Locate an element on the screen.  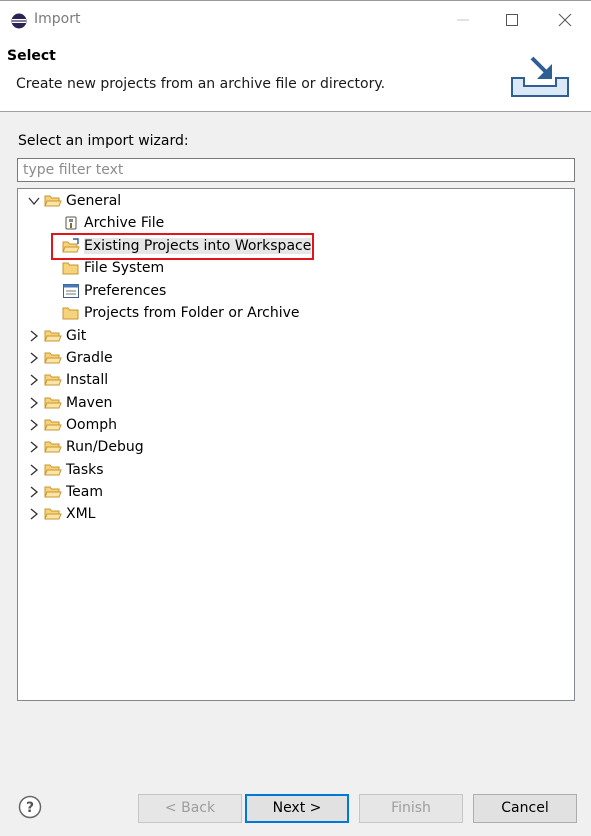
tree-node-oomph: Oomph is located at coordinates (71, 425).